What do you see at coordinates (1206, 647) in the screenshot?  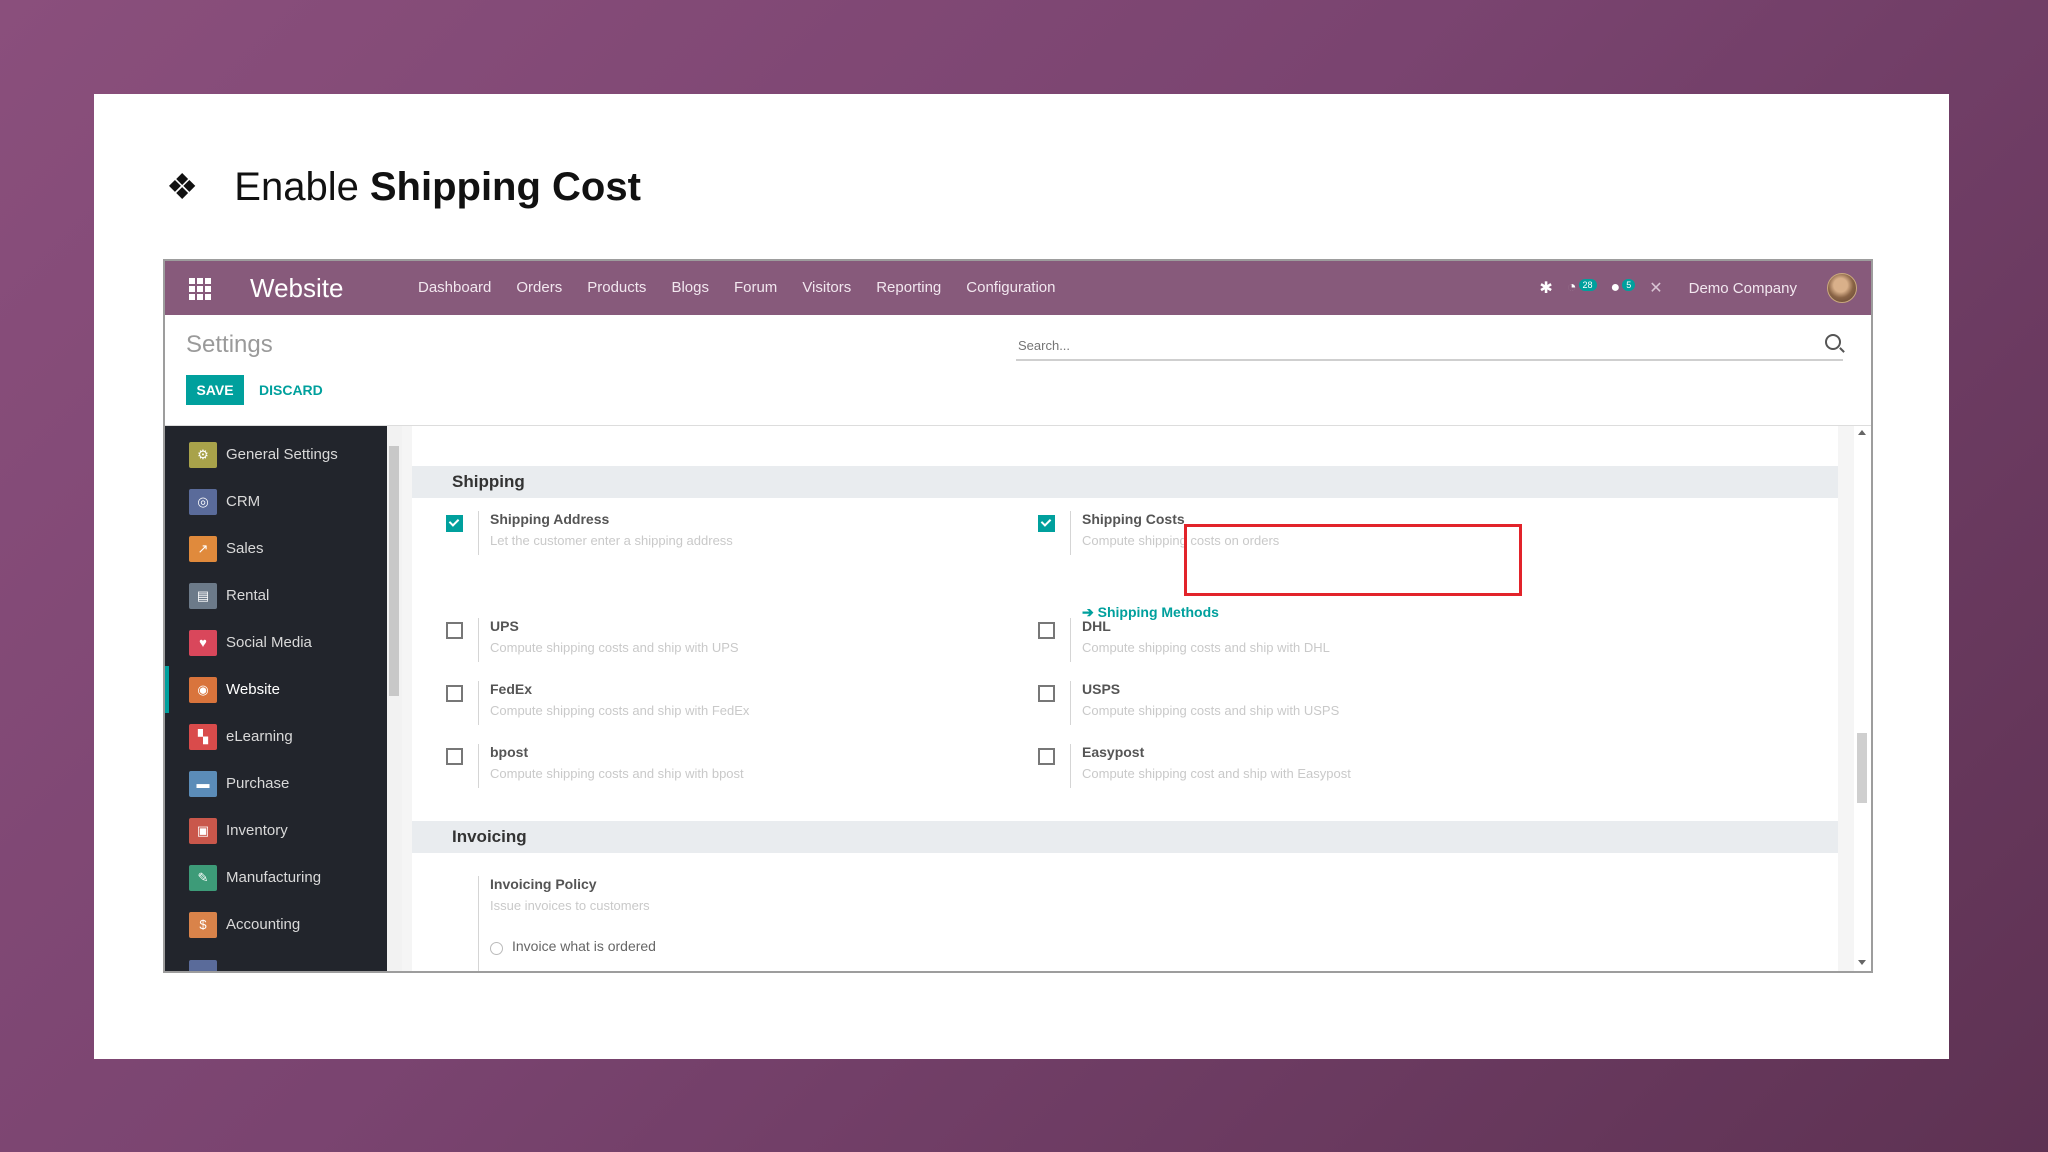 I see `setting-desc: Compute shipping costs and ship with DHL` at bounding box center [1206, 647].